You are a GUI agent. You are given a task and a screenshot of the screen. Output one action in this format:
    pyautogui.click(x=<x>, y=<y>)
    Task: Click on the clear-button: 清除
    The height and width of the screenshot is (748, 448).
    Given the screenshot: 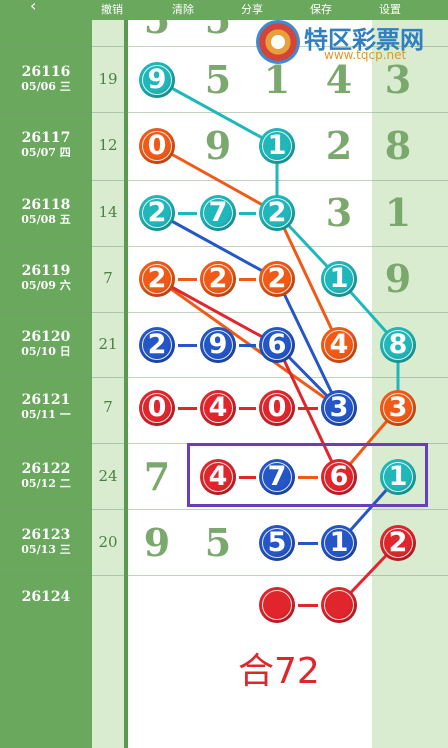 What is the action you would take?
    pyautogui.click(x=183, y=9)
    